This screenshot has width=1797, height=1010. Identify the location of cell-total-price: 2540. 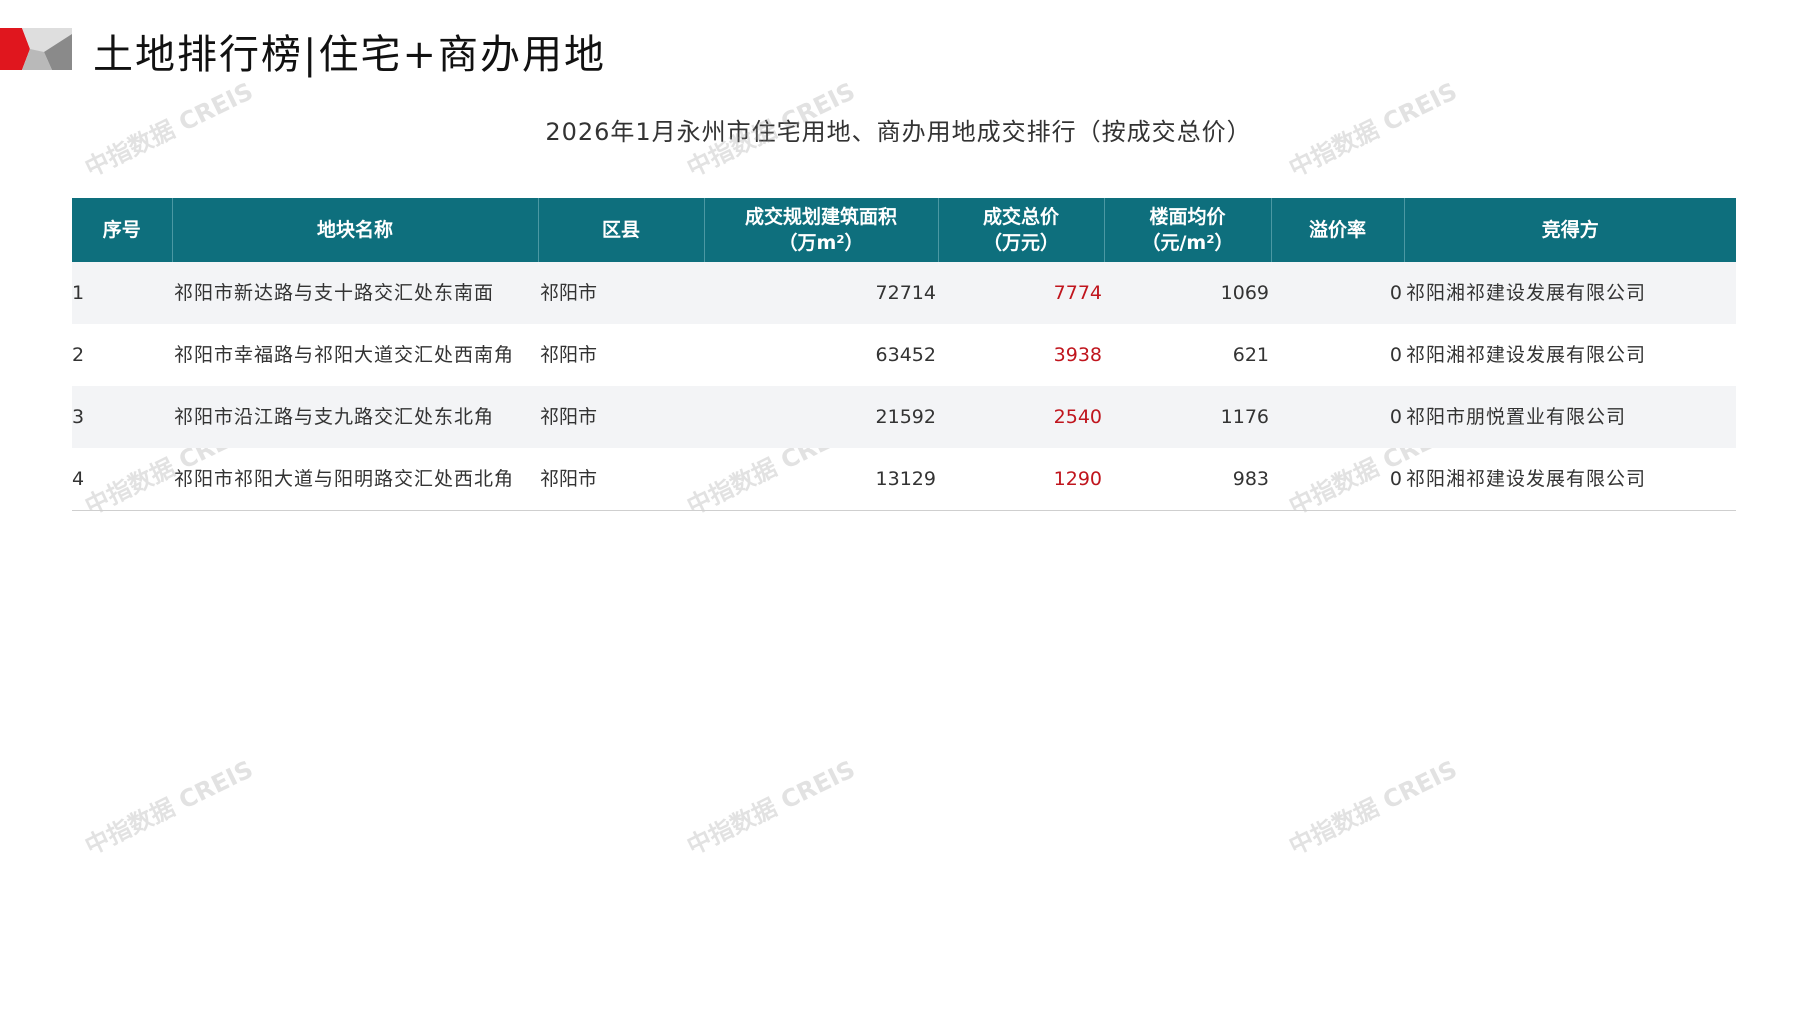
(1021, 417).